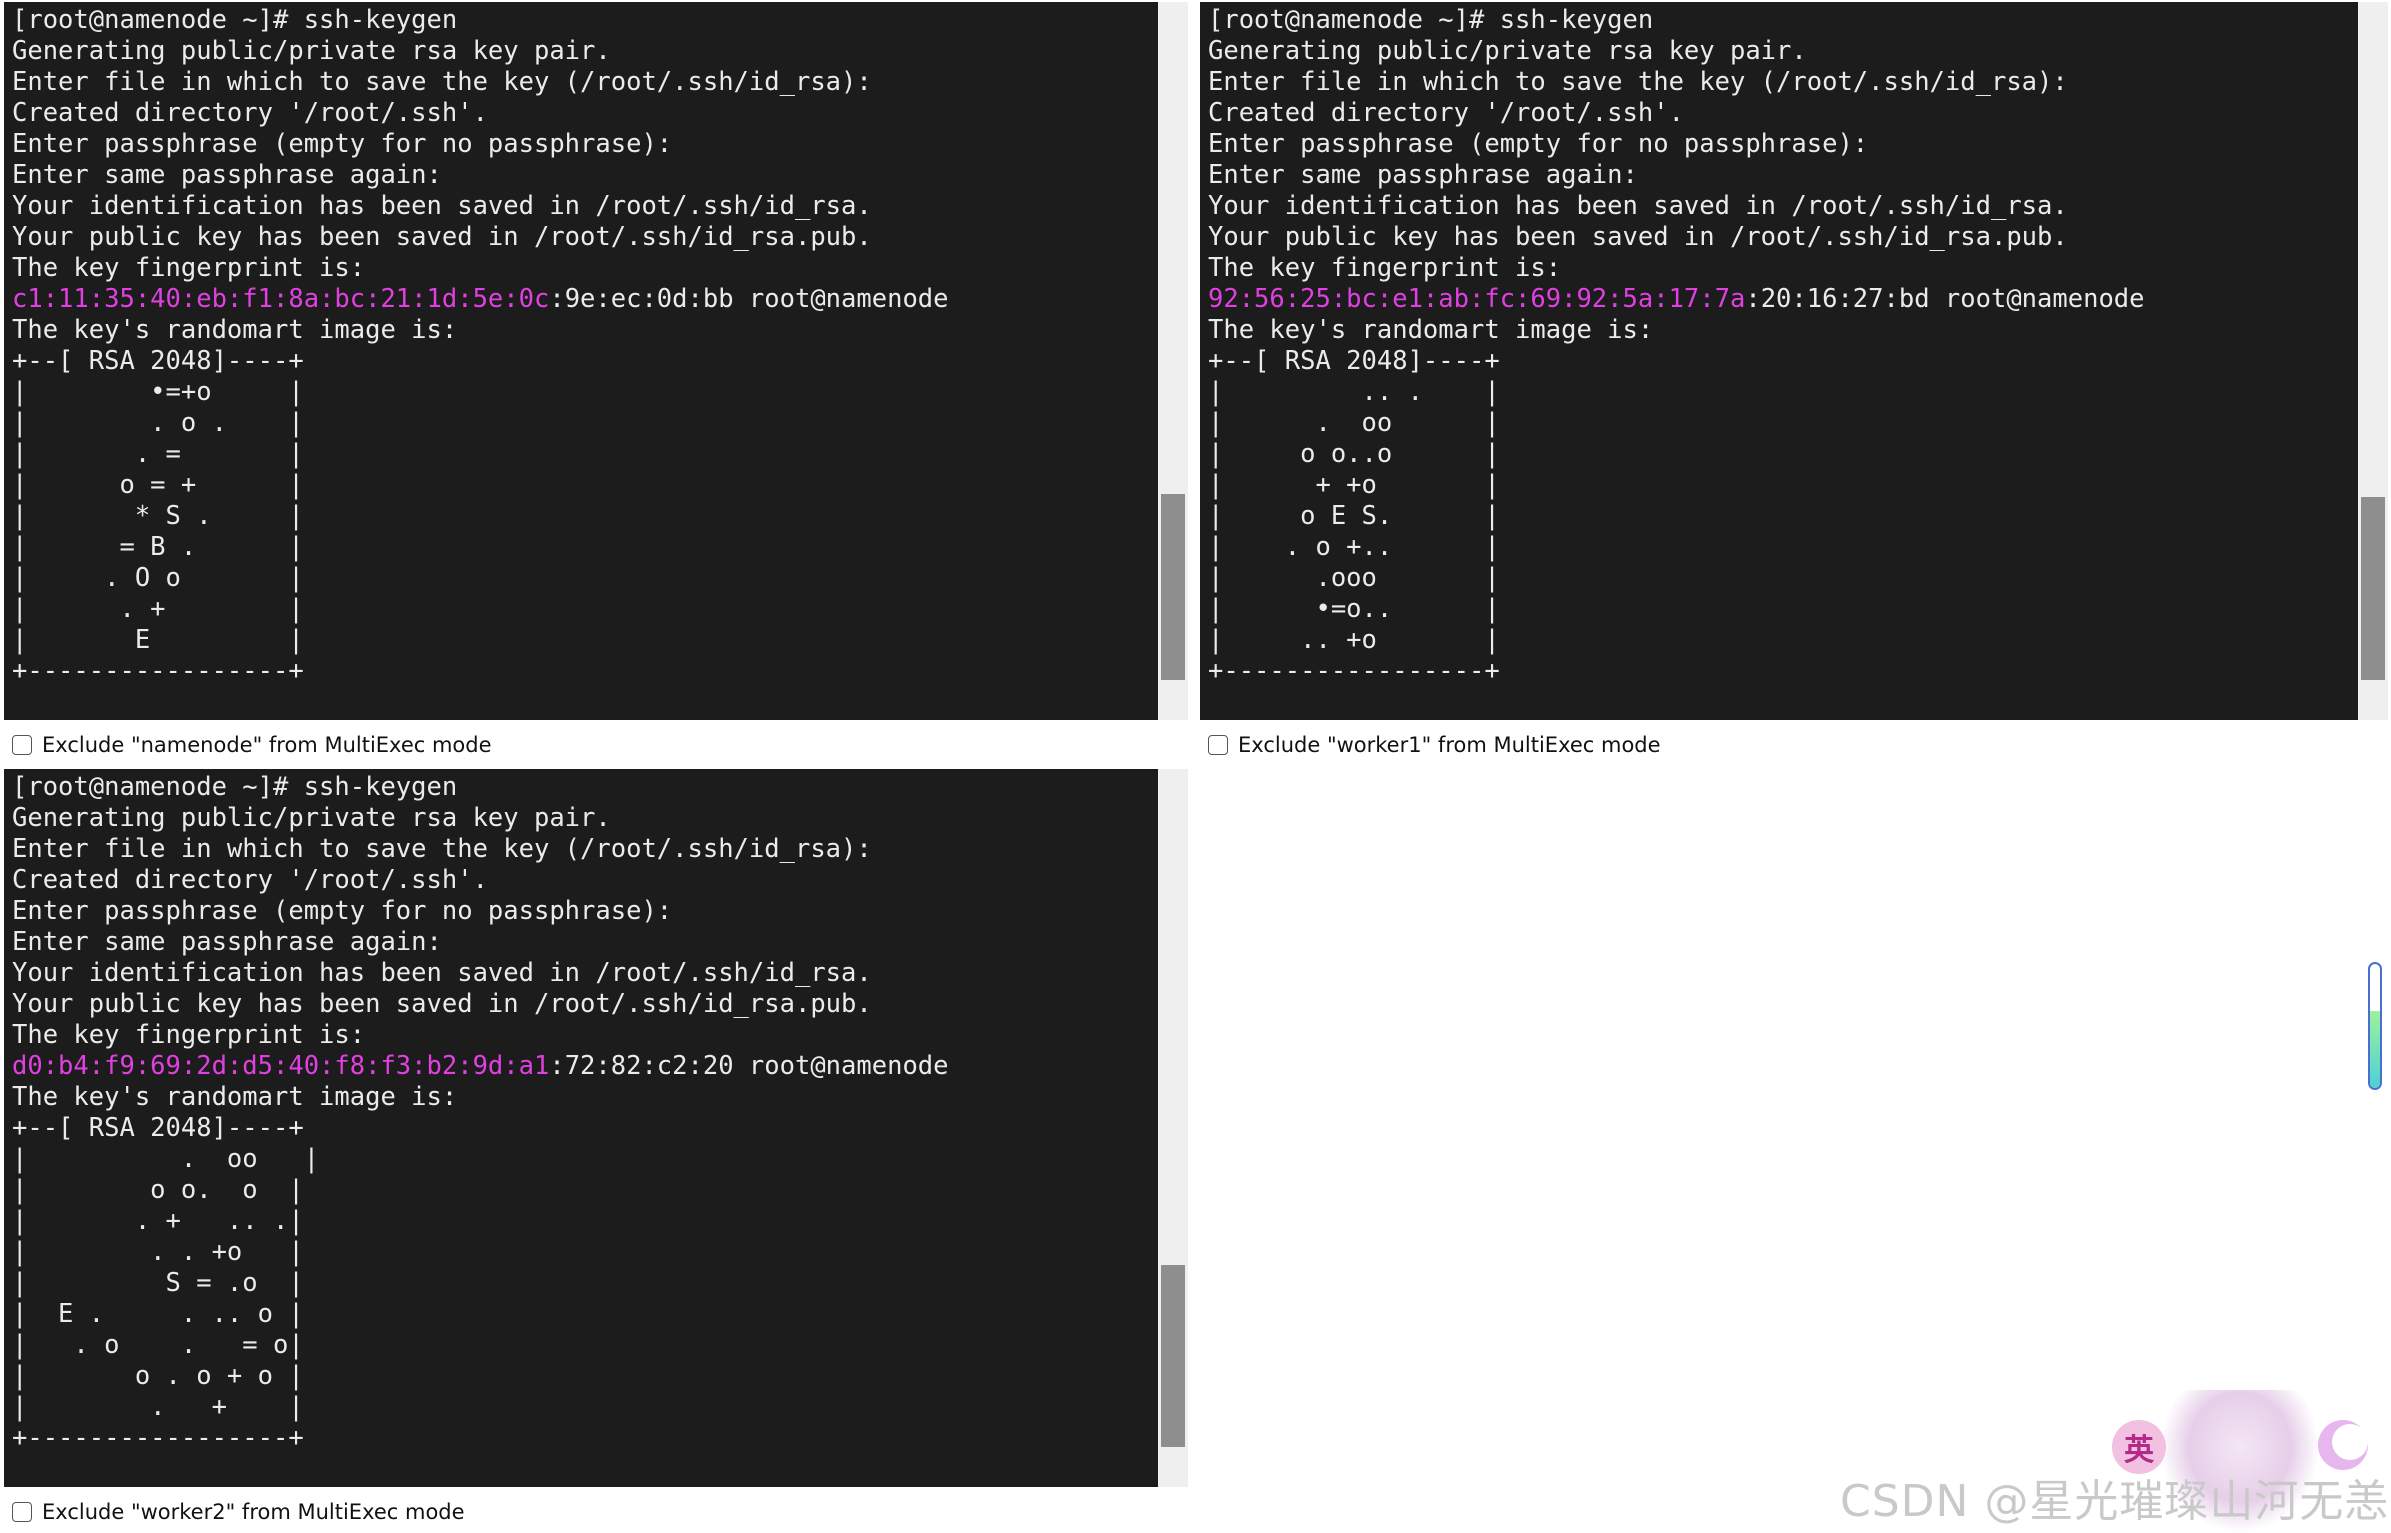  I want to click on terminal-line: | o o..o |, so click(1783, 454).